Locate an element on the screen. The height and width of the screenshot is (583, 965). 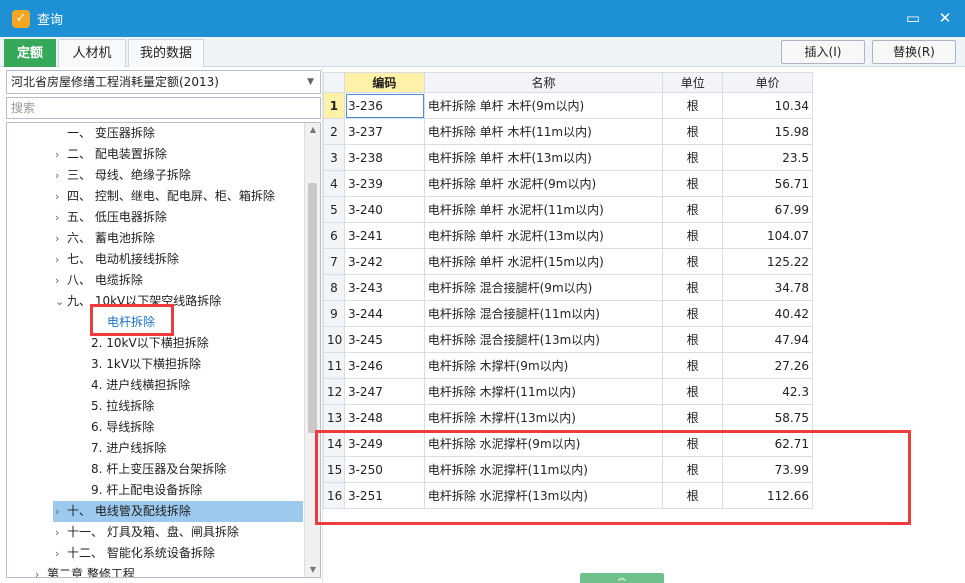
cell-name: 电杆拆除 单杆 木杆(13m以内) is located at coordinates (544, 158).